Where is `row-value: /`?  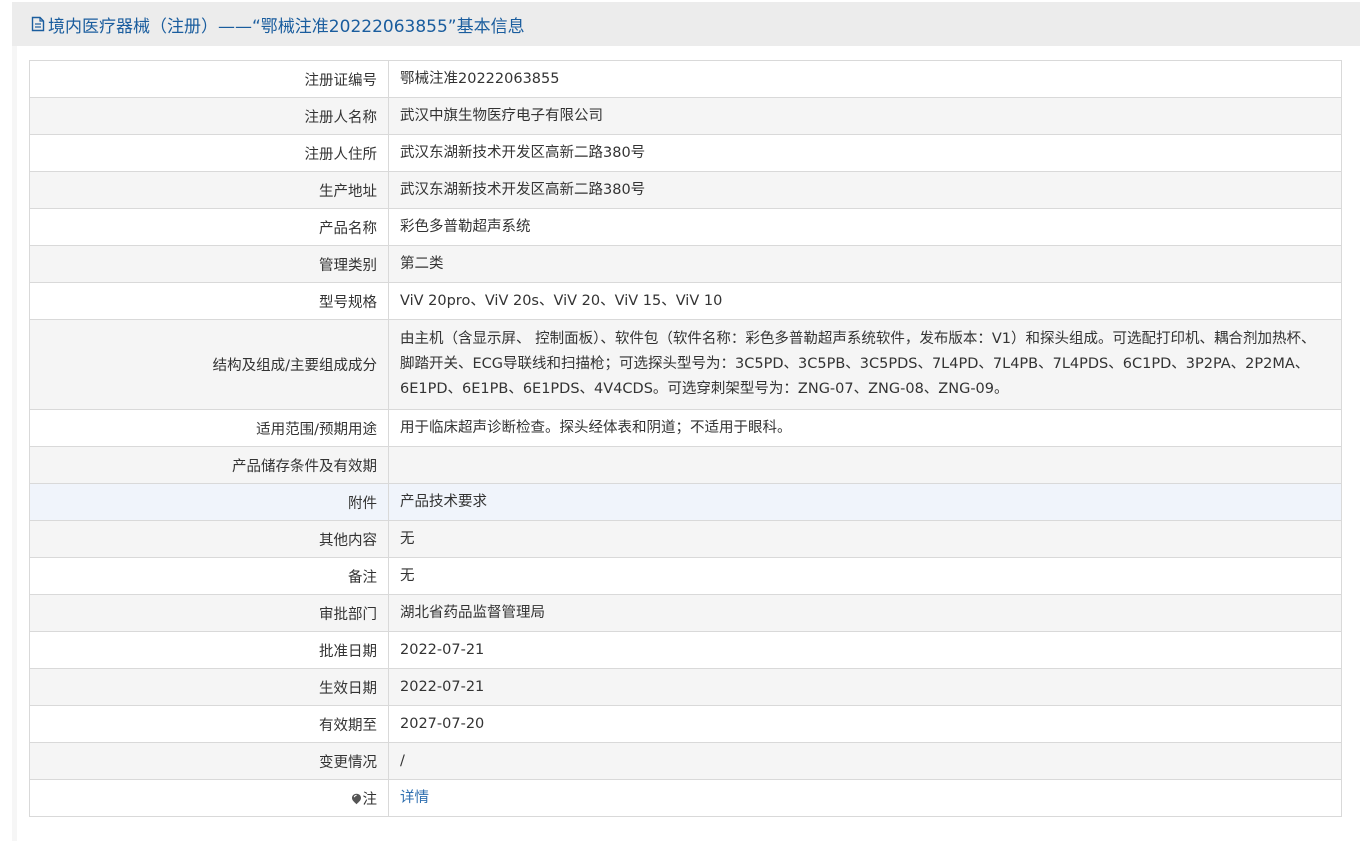 row-value: / is located at coordinates (865, 761).